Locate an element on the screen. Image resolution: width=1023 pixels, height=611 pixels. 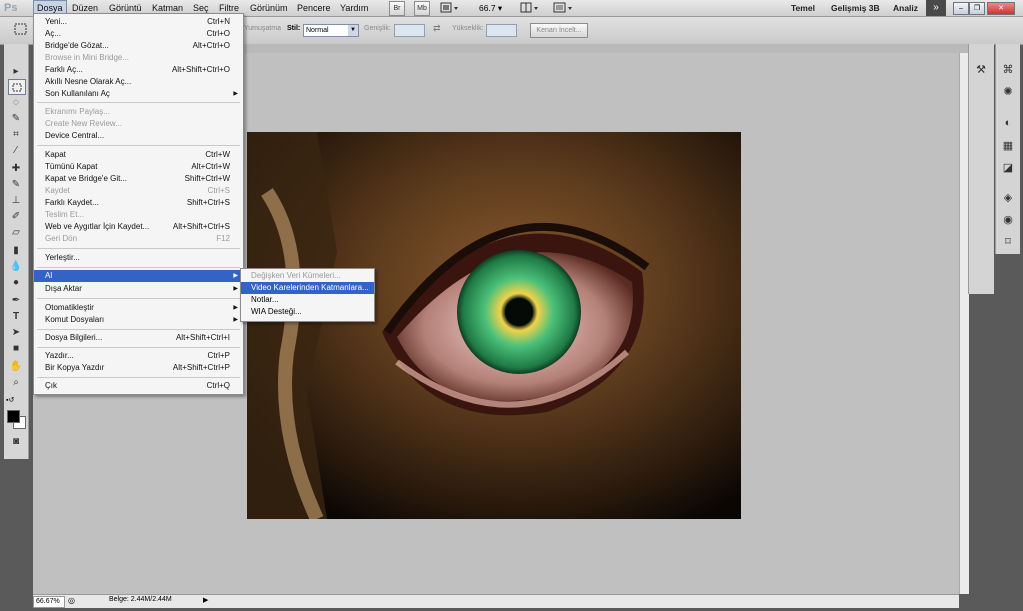
workspace-gelismis-3b: Gelişmiş 3B is located at coordinates (855, 8).